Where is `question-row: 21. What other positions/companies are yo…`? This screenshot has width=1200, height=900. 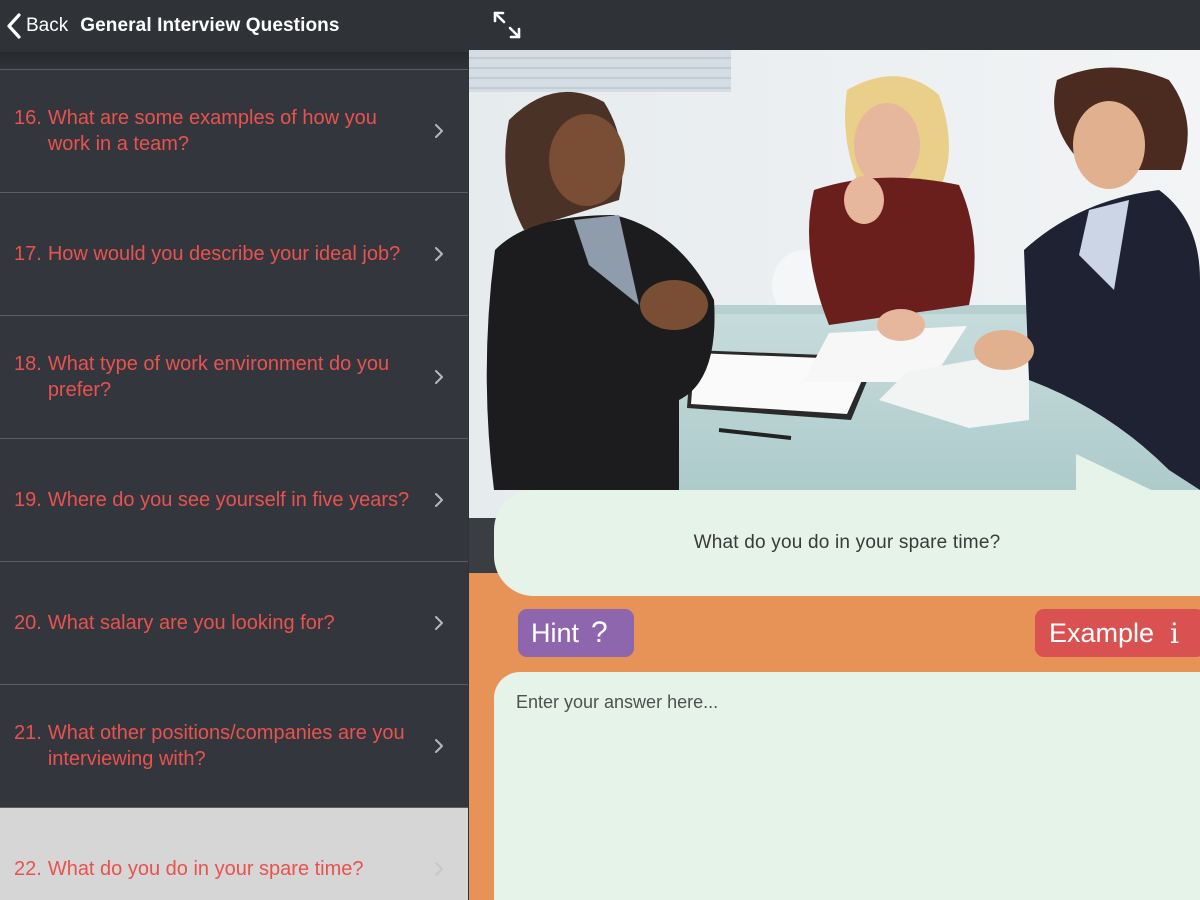 question-row: 21. What other positions/companies are yo… is located at coordinates (234, 745).